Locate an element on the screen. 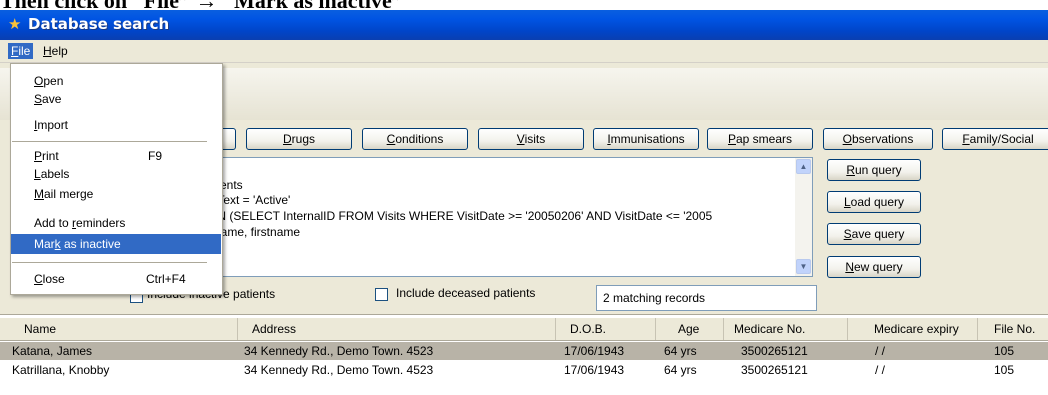 This screenshot has width=1048, height=395. run-query-button: Run query is located at coordinates (874, 170).